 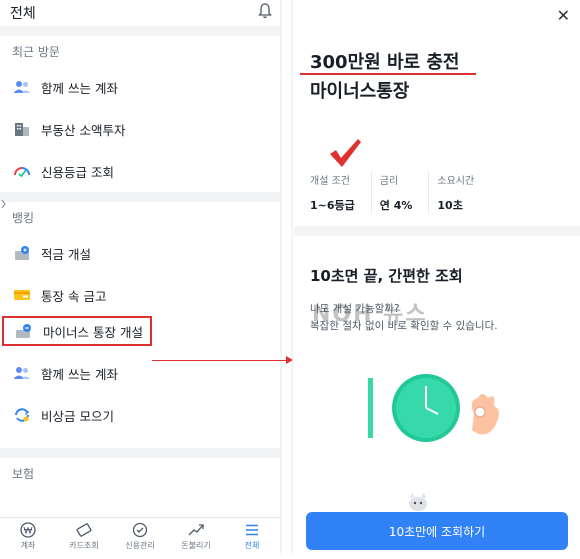 I want to click on stat-time: 소요시간 10초, so click(x=463, y=192).